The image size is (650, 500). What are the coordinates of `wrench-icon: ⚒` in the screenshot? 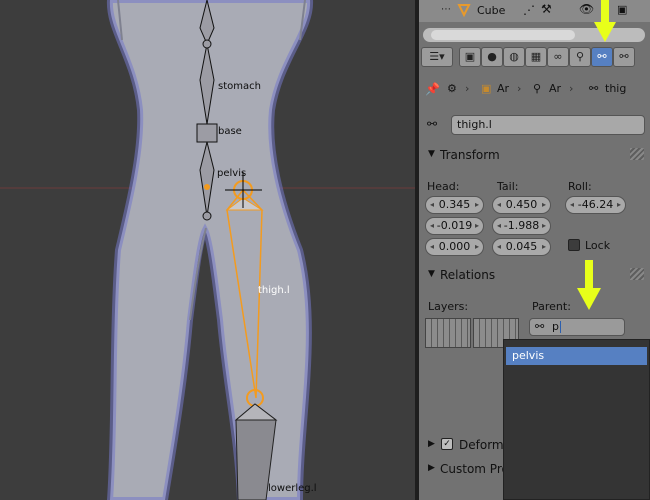 It's located at (546, 9).